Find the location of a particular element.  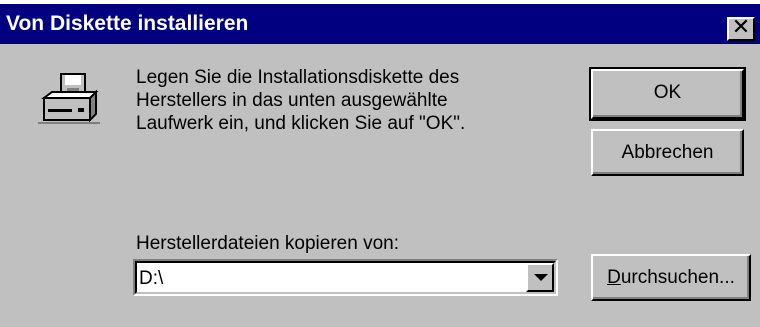

copy-from-label: Herstellerdateien kopieren von: is located at coordinates (267, 243).